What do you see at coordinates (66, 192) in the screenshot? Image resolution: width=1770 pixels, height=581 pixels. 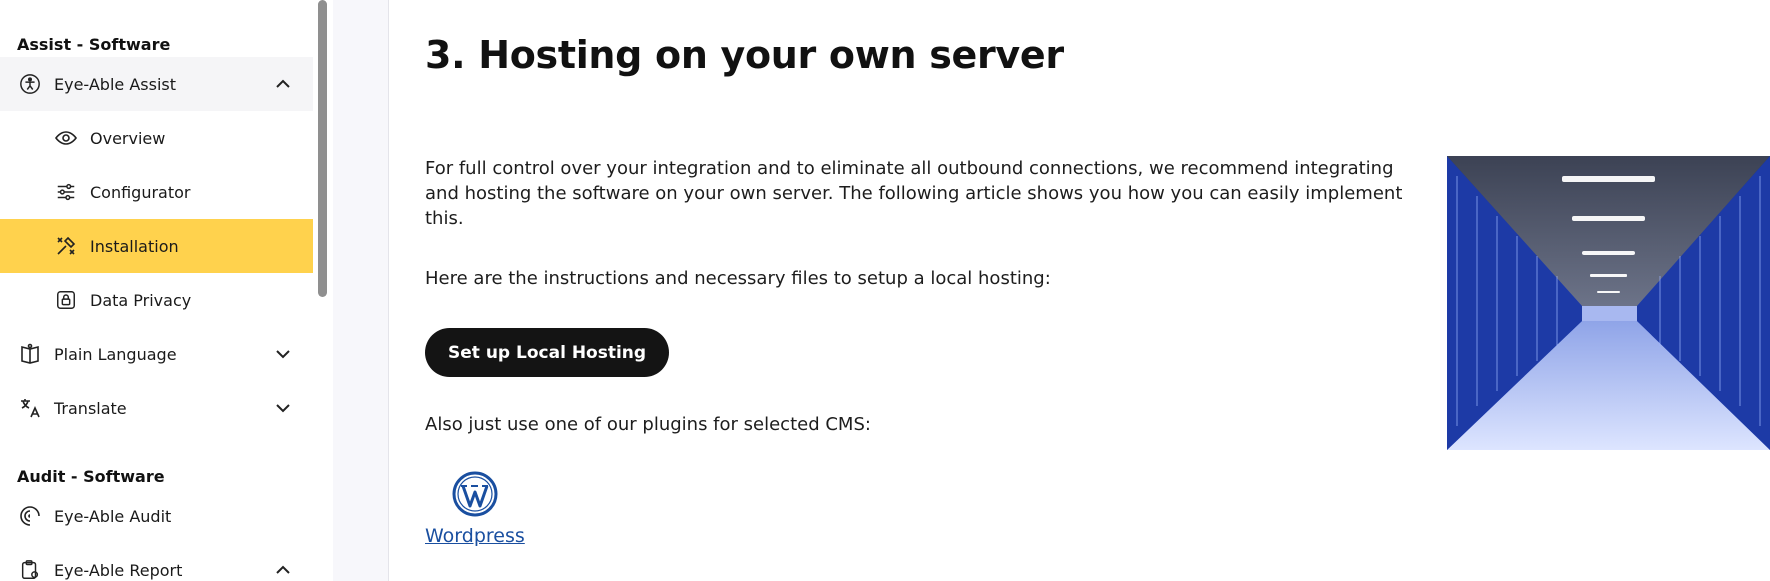 I see `sliders-icon` at bounding box center [66, 192].